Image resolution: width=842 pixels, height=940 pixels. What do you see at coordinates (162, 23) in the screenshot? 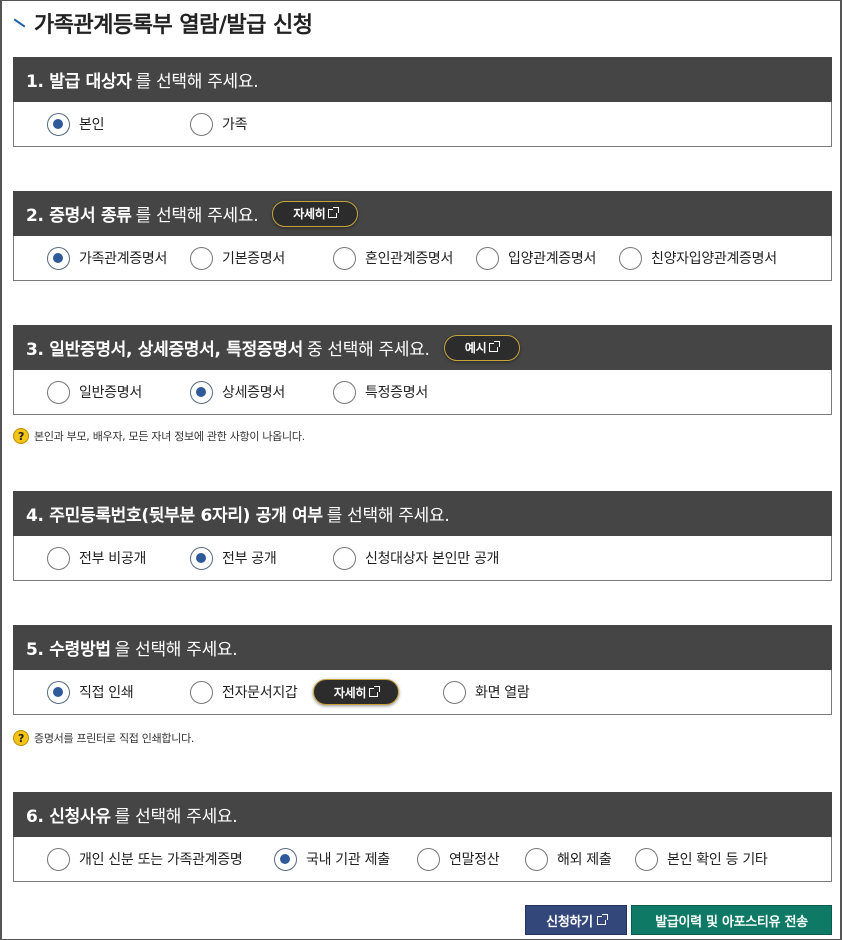
I see `page-title: 가족관계등록부 열람/발급 신청` at bounding box center [162, 23].